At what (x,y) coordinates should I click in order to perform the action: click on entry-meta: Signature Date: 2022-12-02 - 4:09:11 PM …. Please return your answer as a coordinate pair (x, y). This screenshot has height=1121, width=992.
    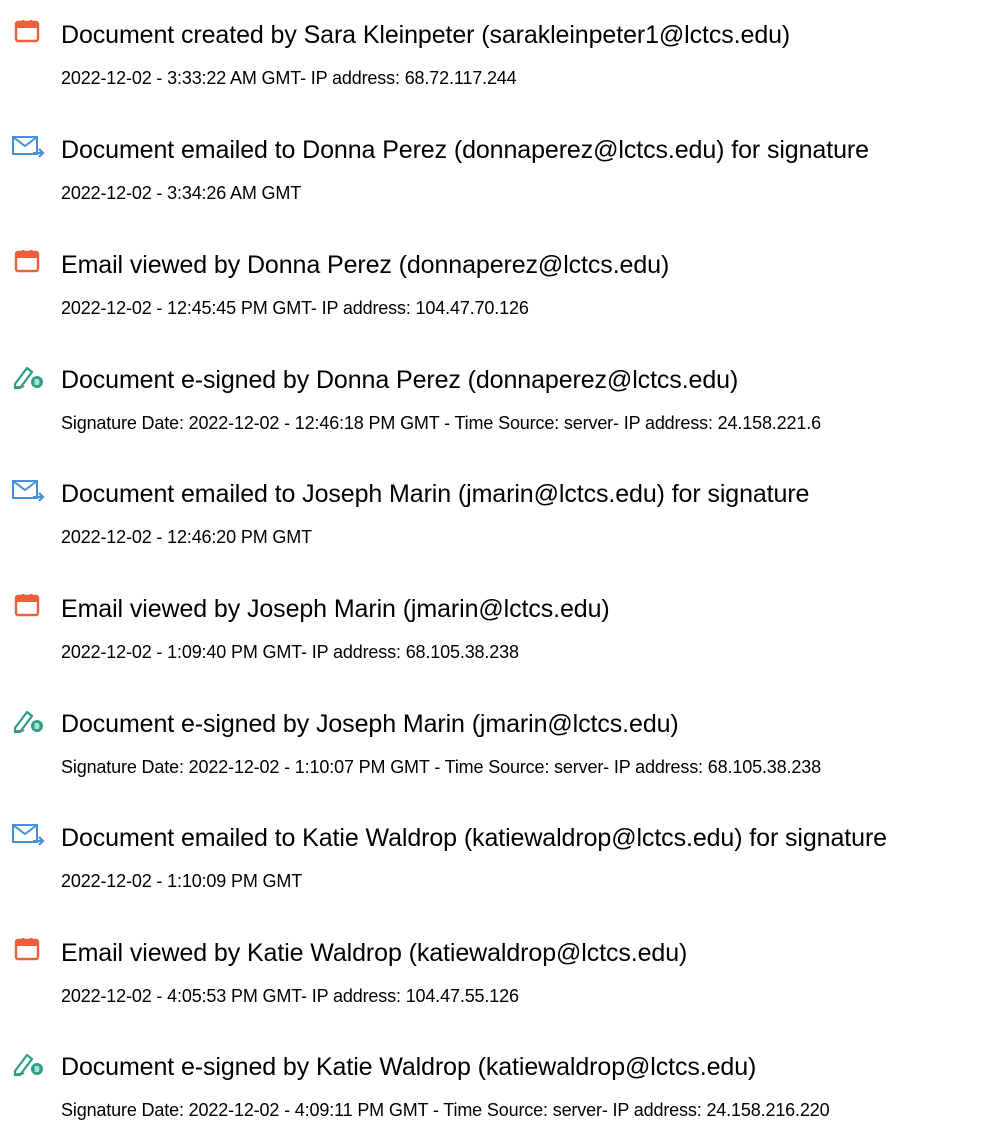
    Looking at the image, I should click on (445, 1110).